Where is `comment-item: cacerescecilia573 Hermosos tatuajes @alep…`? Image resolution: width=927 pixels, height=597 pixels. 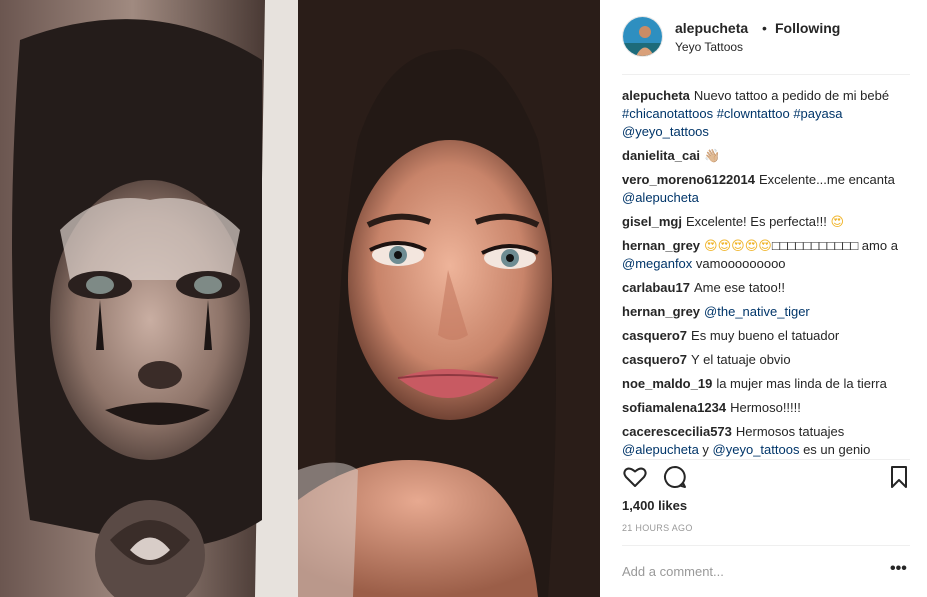 comment-item: cacerescecilia573 Hermosos tatuajes @alep… is located at coordinates (767, 440).